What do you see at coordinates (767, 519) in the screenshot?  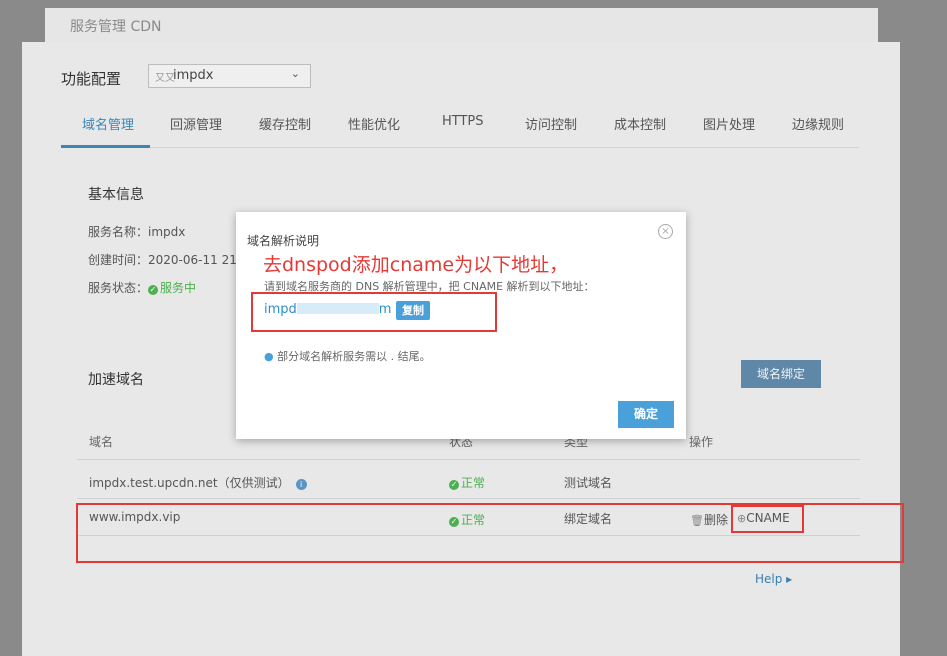 I see `highlight-cname-annotation` at bounding box center [767, 519].